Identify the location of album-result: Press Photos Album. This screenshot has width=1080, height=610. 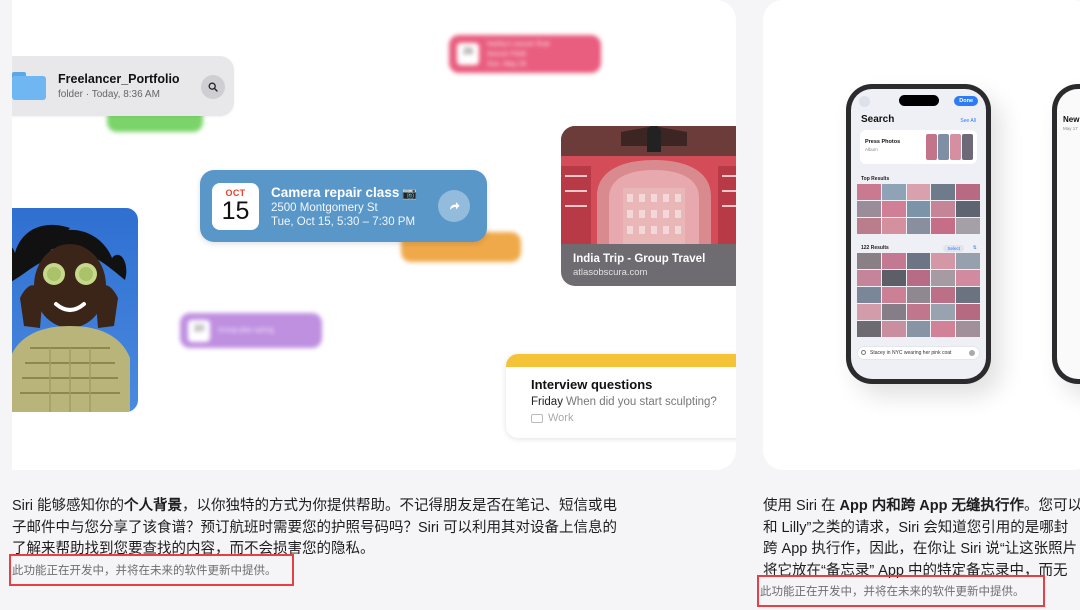
(918, 147).